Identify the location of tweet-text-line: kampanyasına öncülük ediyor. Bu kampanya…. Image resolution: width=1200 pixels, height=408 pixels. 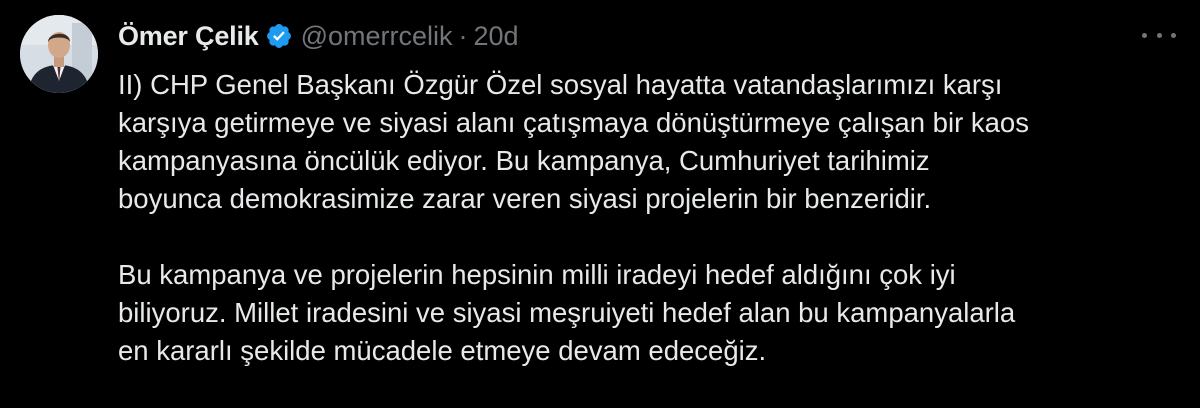
(524, 160).